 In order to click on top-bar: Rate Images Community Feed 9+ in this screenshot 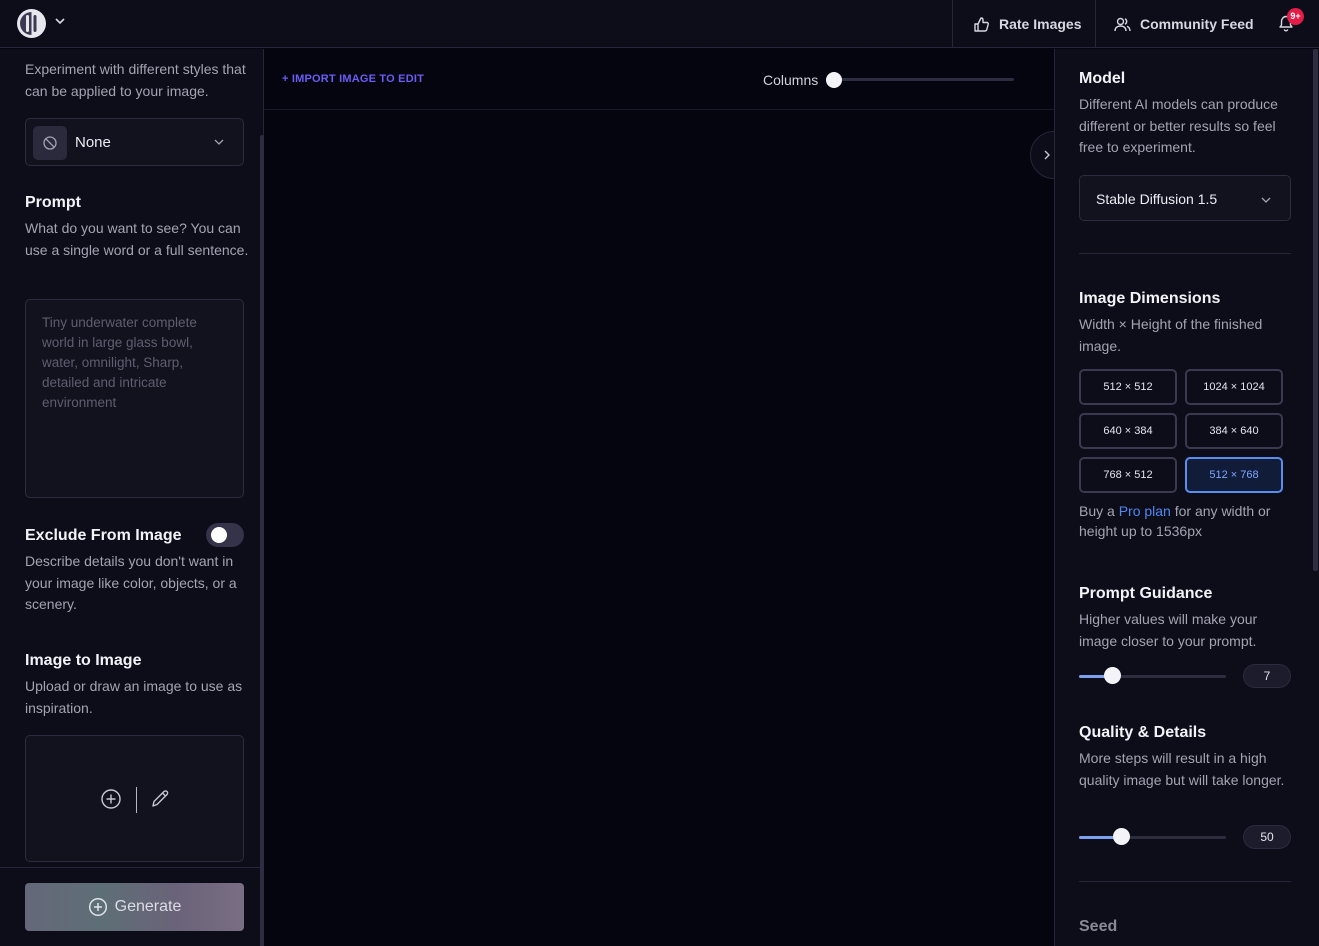, I will do `click(659, 24)`.